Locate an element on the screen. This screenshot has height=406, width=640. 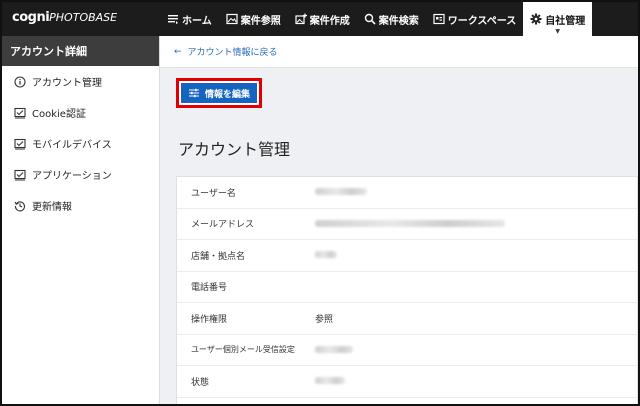
breadcrumb: ← アカウント情報に戻る is located at coordinates (399, 52).